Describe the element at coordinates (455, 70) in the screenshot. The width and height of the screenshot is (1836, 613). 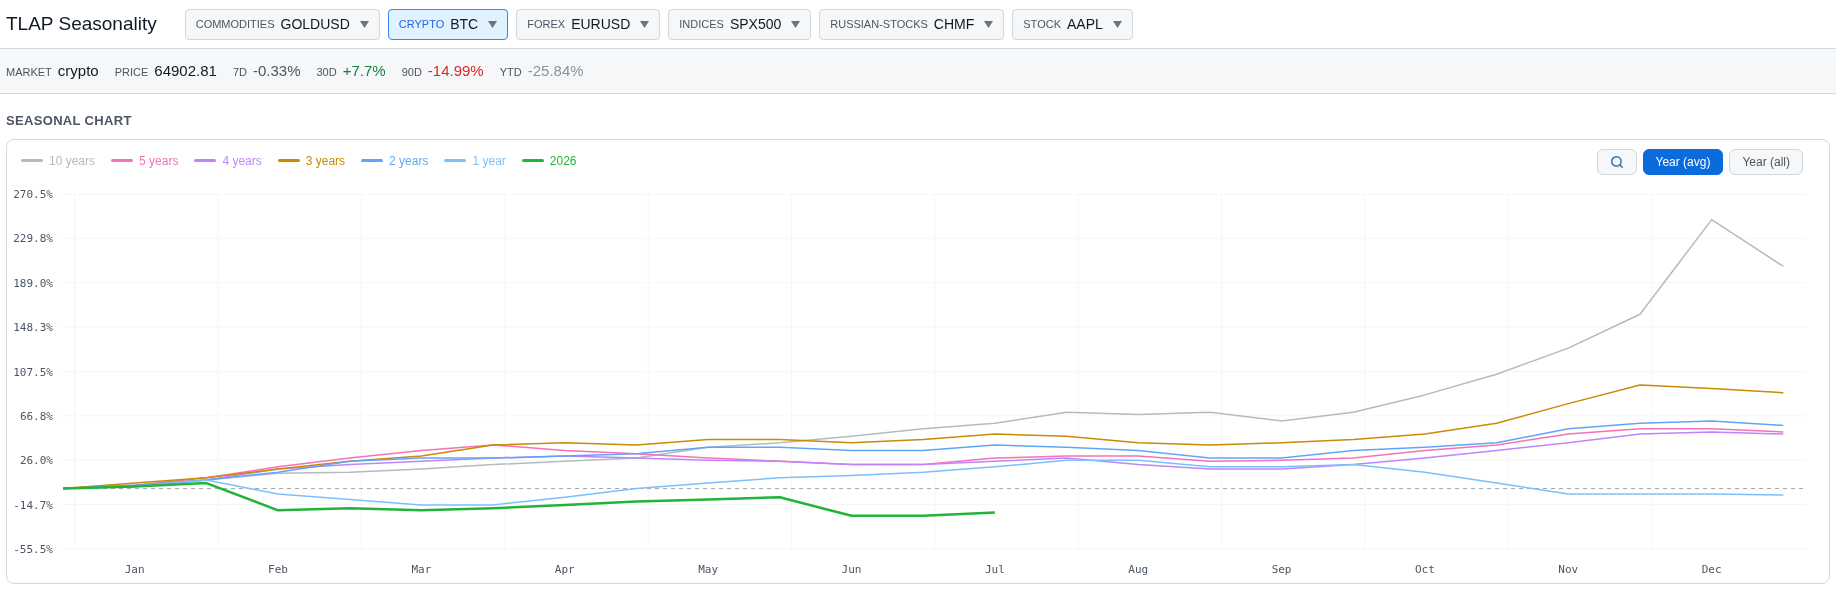
I see `stat-value: -14.99%` at that location.